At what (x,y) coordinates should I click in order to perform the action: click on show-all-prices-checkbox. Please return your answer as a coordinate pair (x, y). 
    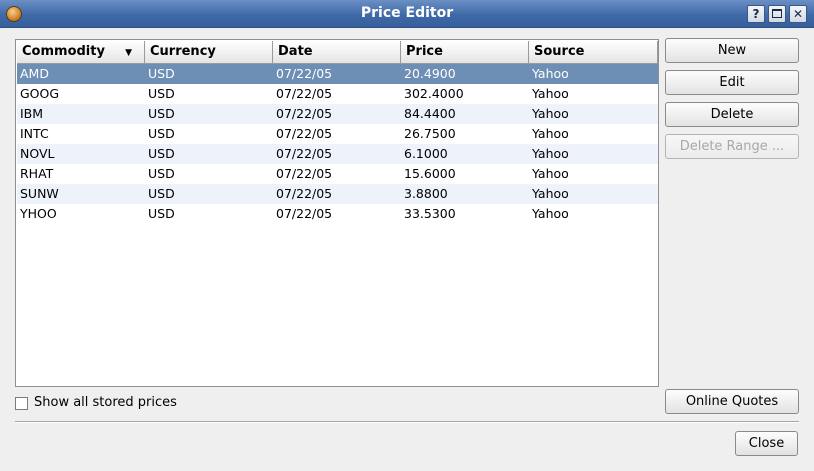
    Looking at the image, I should click on (21, 403).